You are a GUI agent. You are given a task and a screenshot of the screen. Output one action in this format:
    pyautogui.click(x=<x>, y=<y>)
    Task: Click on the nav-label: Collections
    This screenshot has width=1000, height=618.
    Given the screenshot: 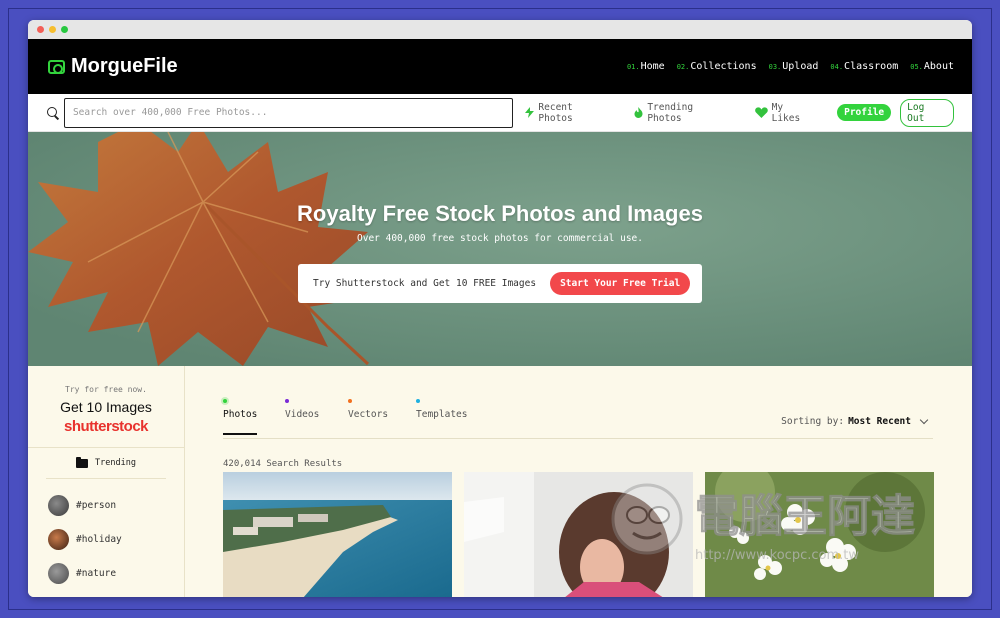 What is the action you would take?
    pyautogui.click(x=723, y=66)
    